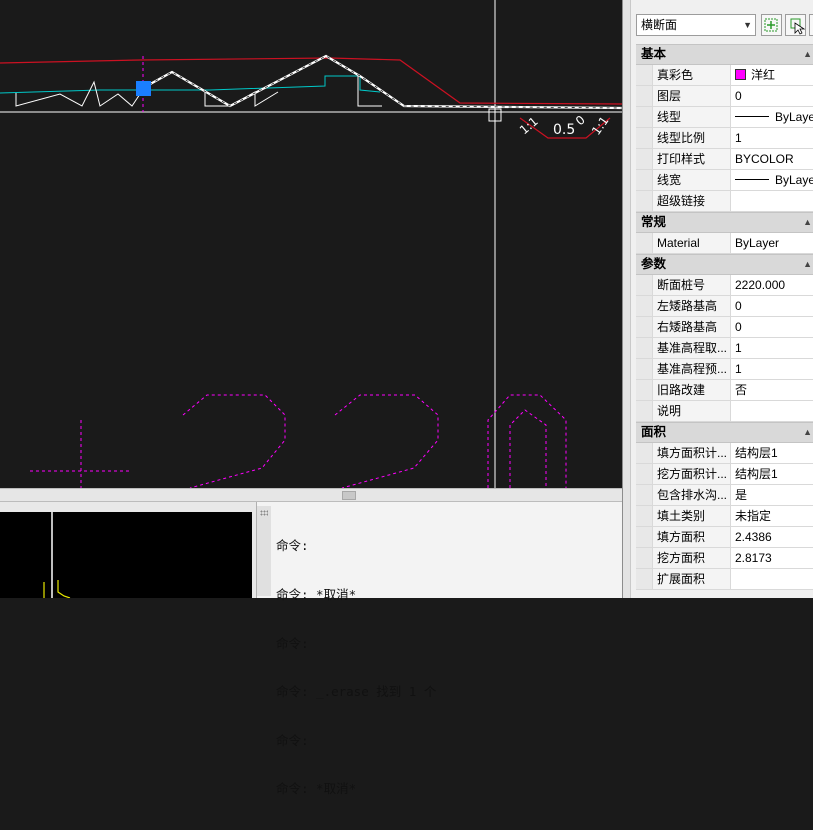 The image size is (813, 830). I want to click on select-objects-button, so click(795, 25).